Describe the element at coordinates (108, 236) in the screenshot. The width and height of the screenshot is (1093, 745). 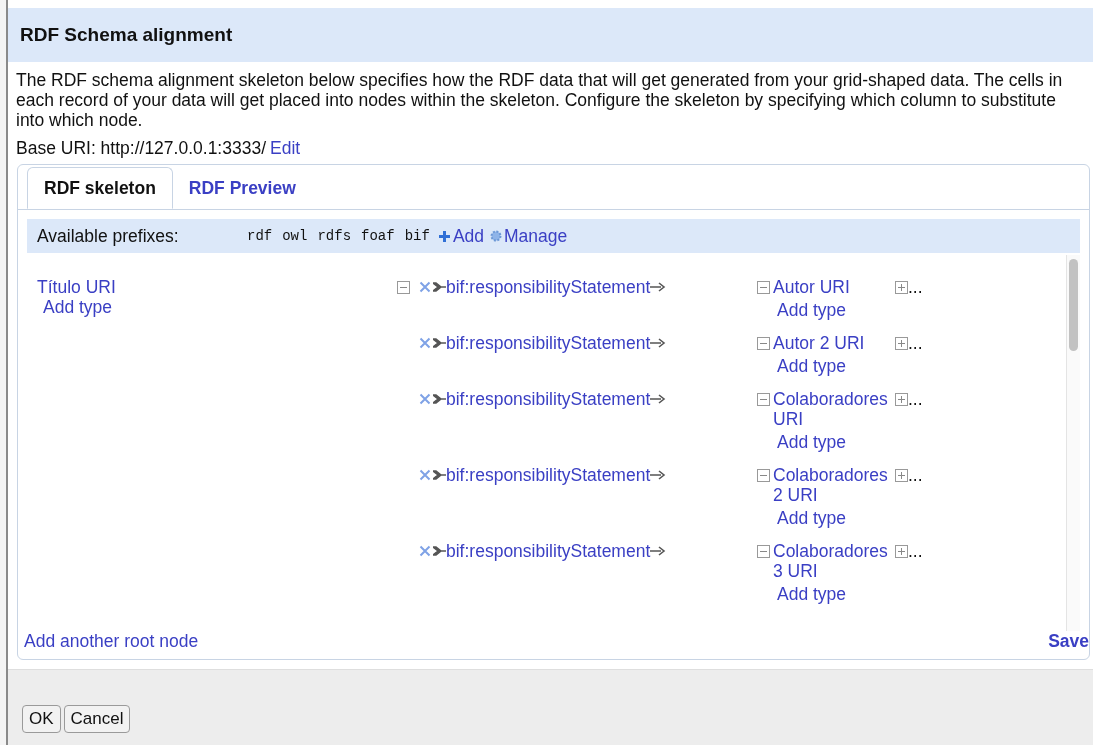
I see `prefix-label: Available prefixes:` at that location.